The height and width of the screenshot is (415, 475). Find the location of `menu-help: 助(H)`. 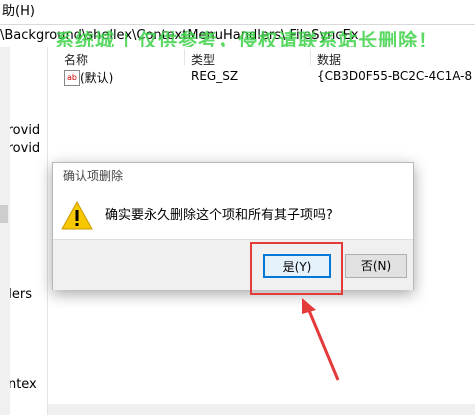

menu-help: 助(H) is located at coordinates (17, 12).